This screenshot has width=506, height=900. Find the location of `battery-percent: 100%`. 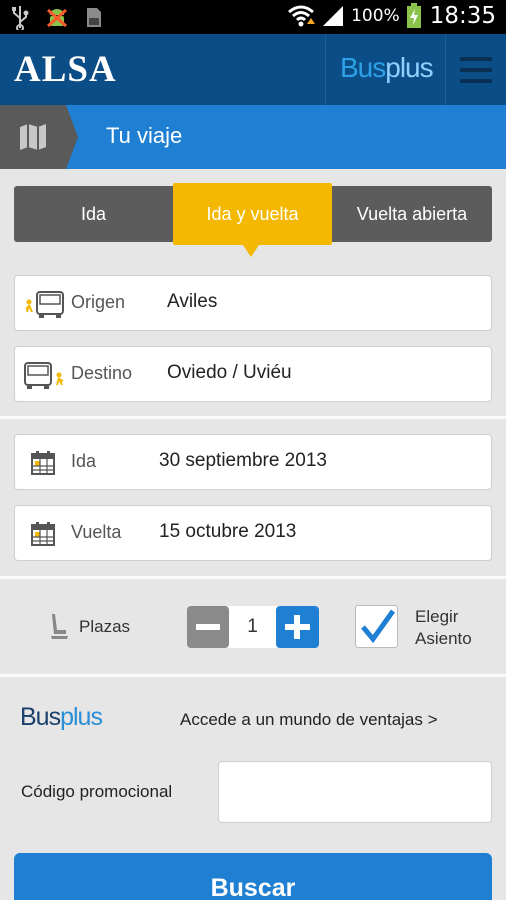

battery-percent: 100% is located at coordinates (375, 16).